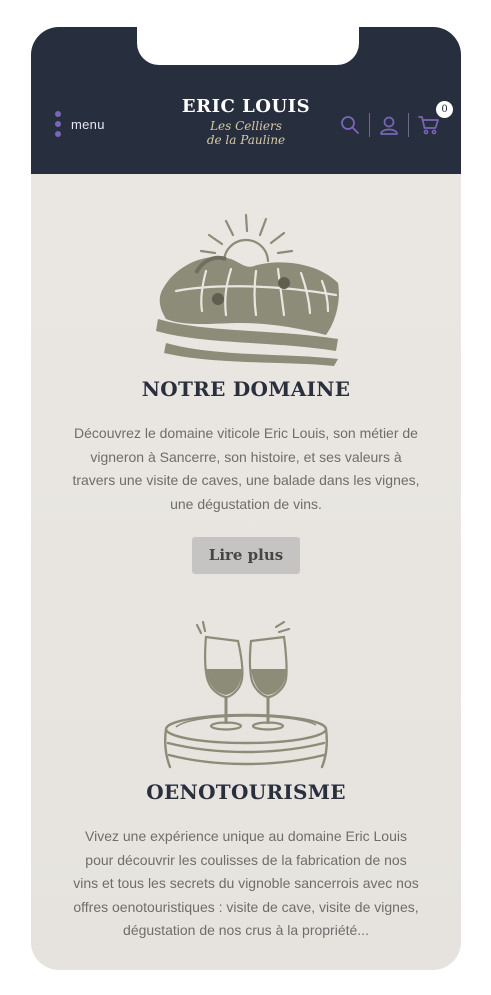 This screenshot has width=491, height=995. Describe the element at coordinates (246, 126) in the screenshot. I see `logo-subtitle-line1: Les Celliers` at that location.